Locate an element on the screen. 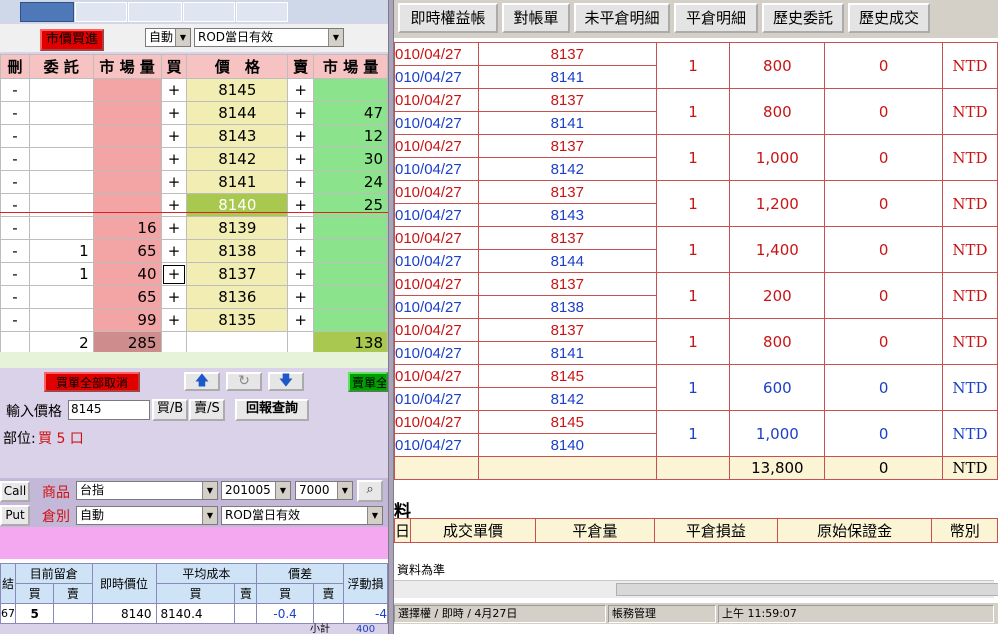 This screenshot has height=634, width=998. order-book-row: -99 +8135 + is located at coordinates (194, 320).